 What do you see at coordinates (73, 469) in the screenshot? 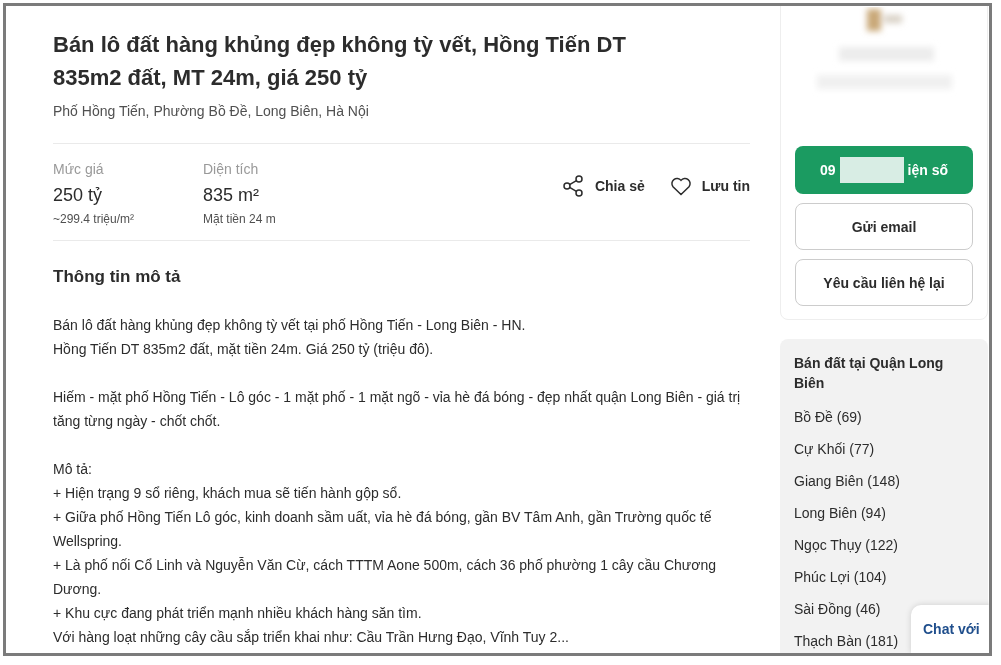
I see `description-text: Mô tả:` at bounding box center [73, 469].